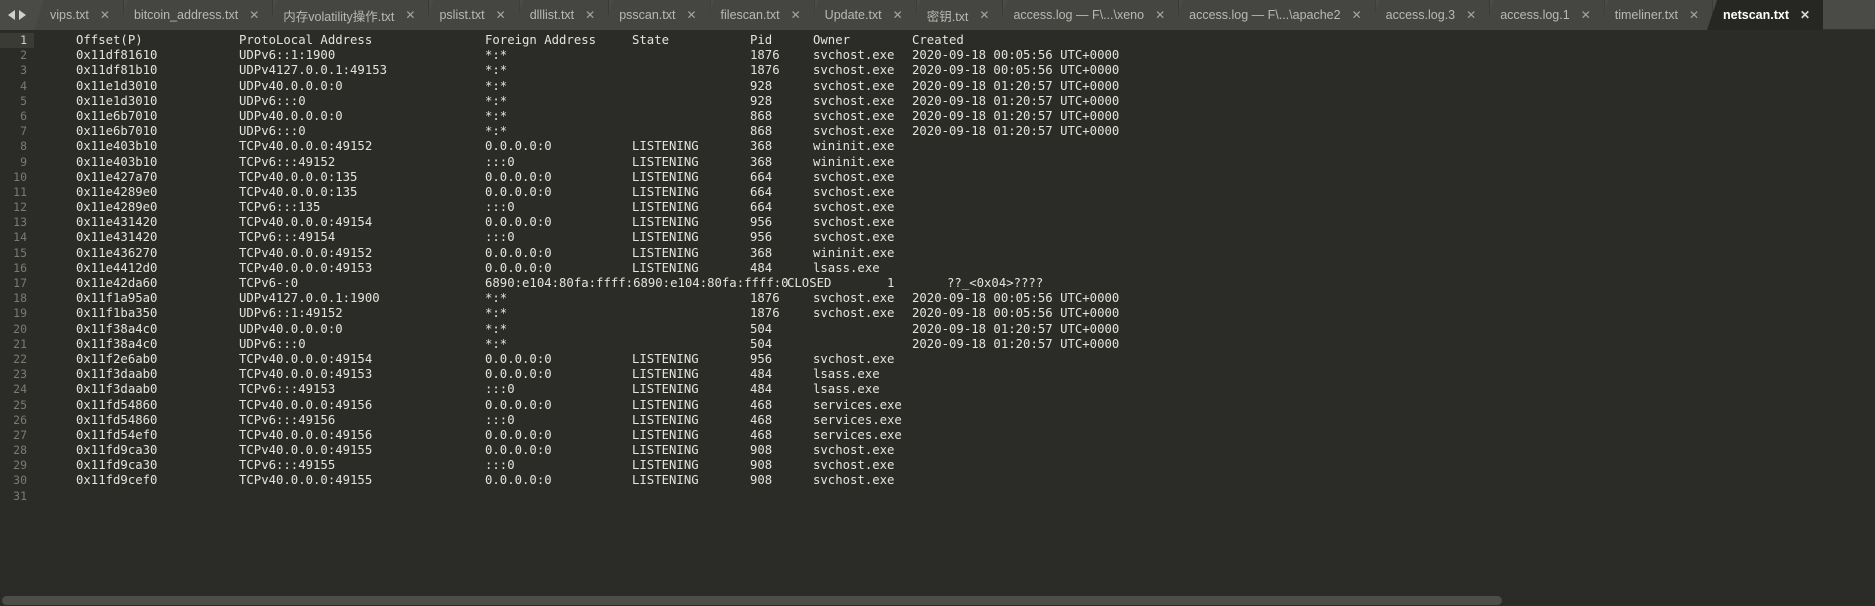  What do you see at coordinates (20, 237) in the screenshot?
I see `line-number: 14` at bounding box center [20, 237].